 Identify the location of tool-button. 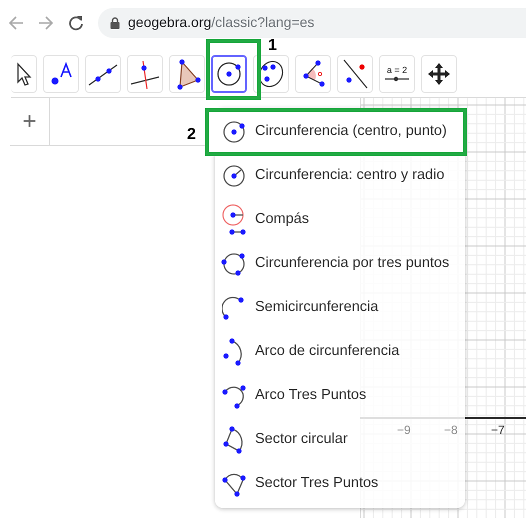
(229, 74).